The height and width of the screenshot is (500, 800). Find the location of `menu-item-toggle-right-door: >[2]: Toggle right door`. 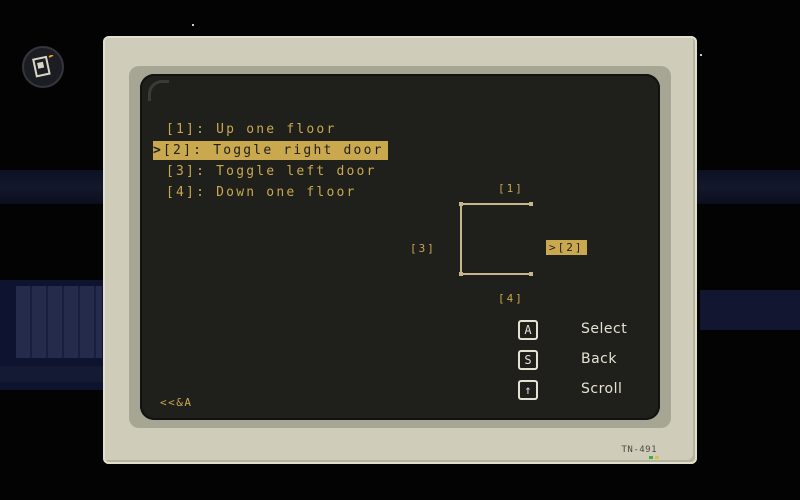

menu-item-toggle-right-door: >[2]: Toggle right door is located at coordinates (270, 150).